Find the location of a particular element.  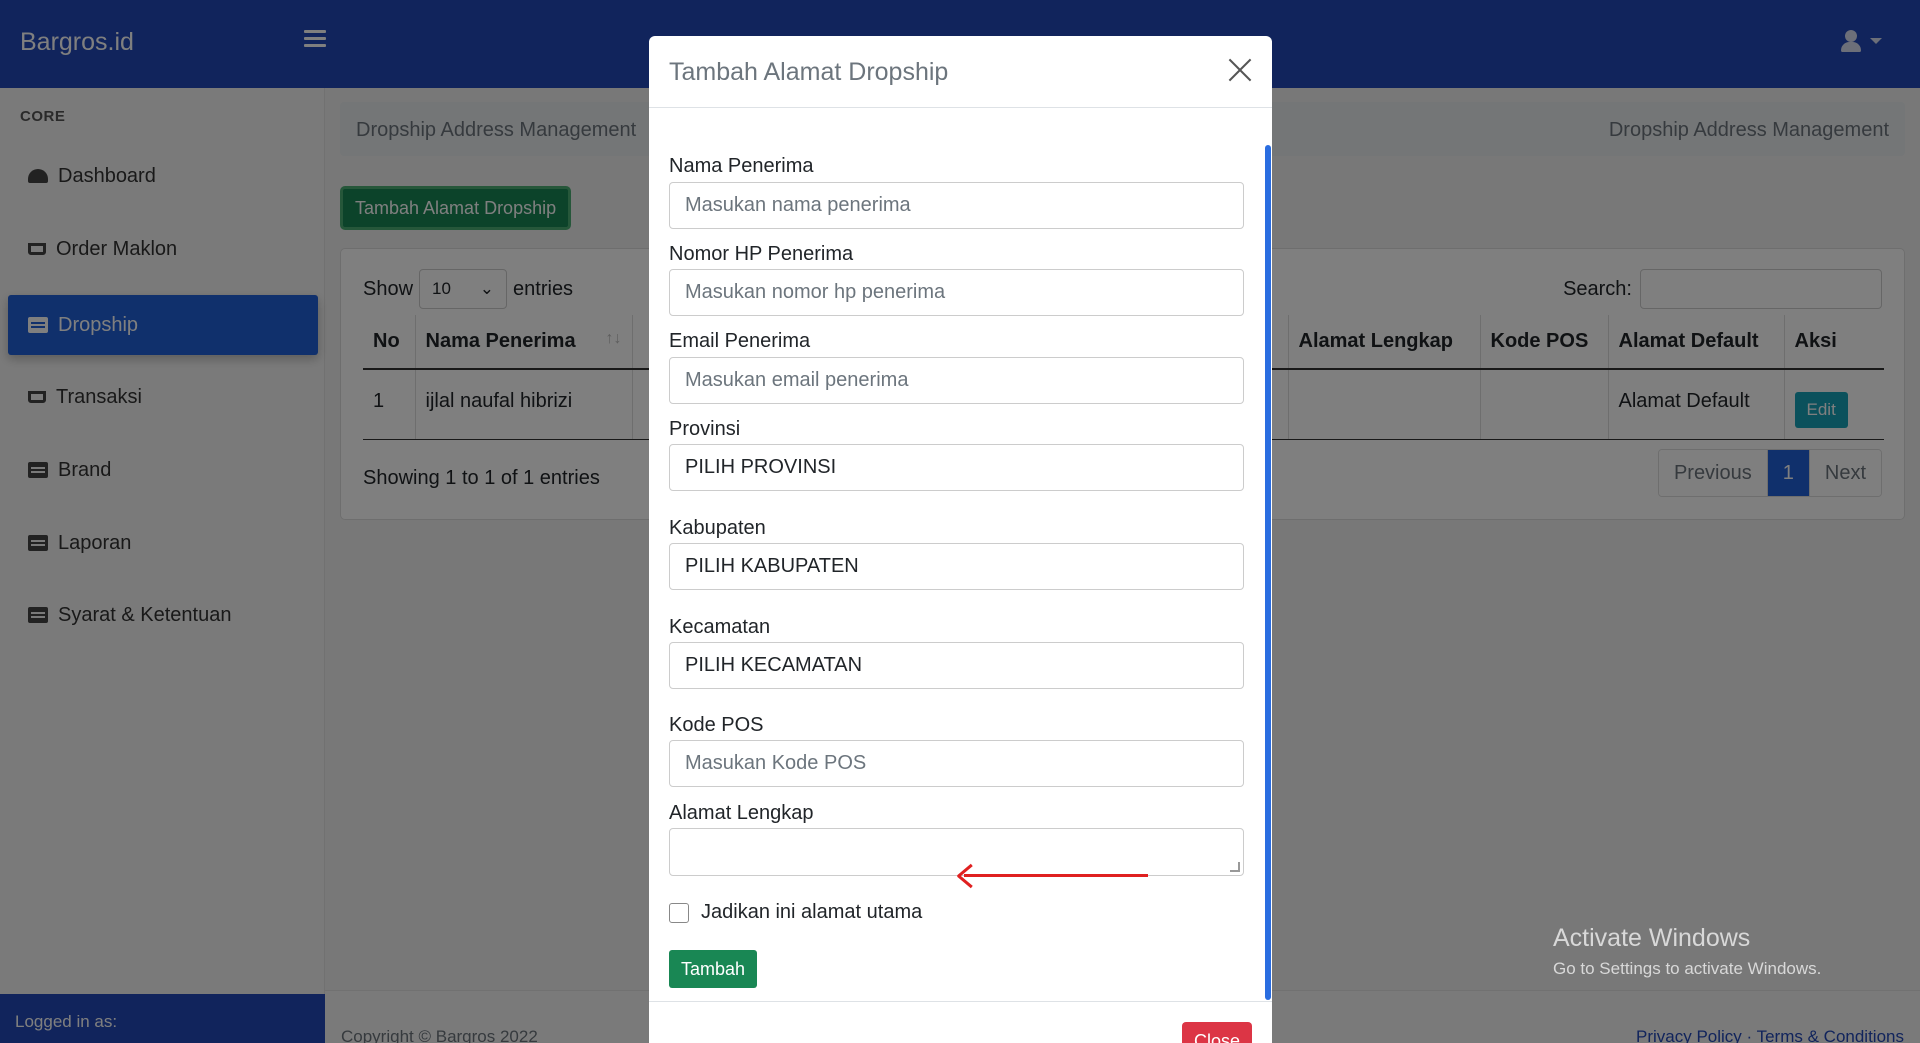

kode-pos-label: Kode POS is located at coordinates (716, 725).